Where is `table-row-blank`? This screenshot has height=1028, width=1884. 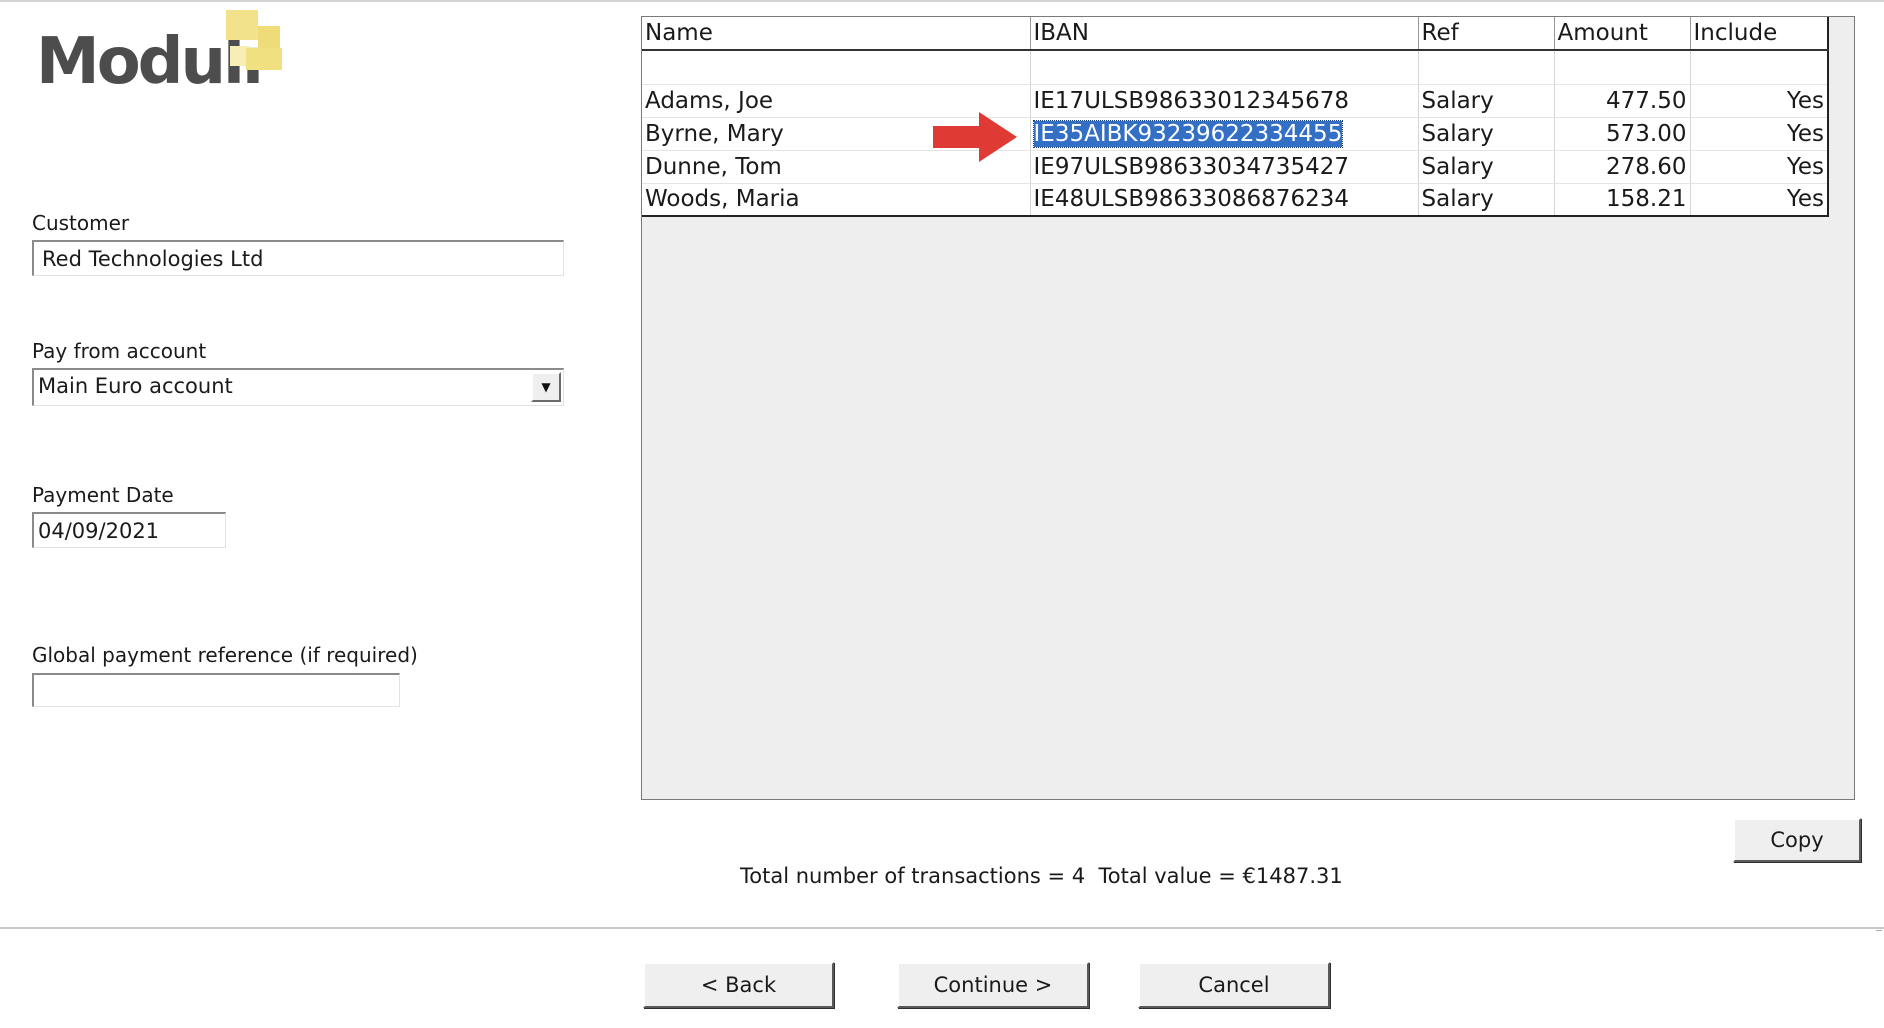 table-row-blank is located at coordinates (1235, 67).